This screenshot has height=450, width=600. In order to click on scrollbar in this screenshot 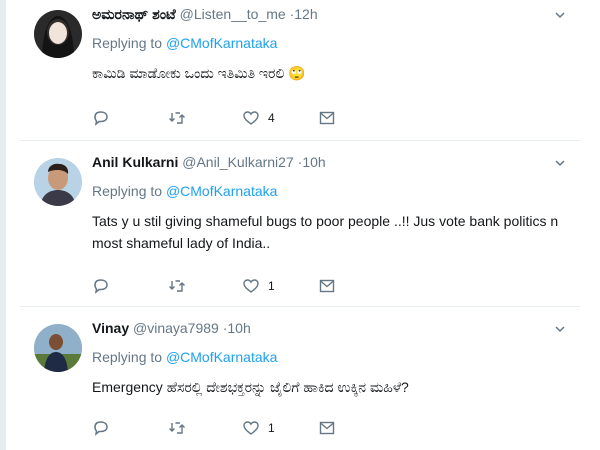, I will do `click(3, 225)`.